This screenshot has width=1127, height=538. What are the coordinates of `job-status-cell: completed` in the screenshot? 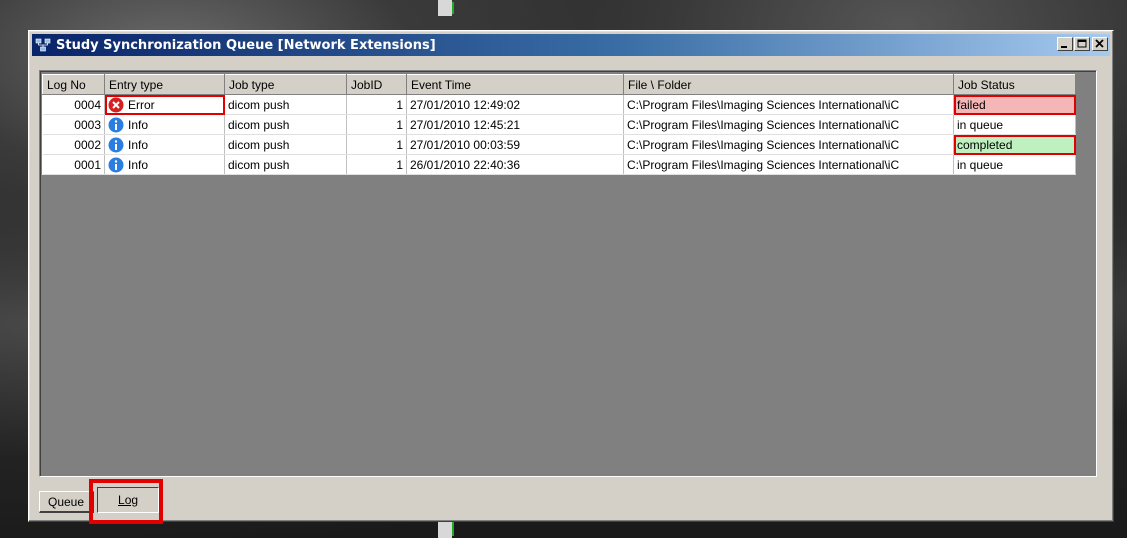 It's located at (1014, 144).